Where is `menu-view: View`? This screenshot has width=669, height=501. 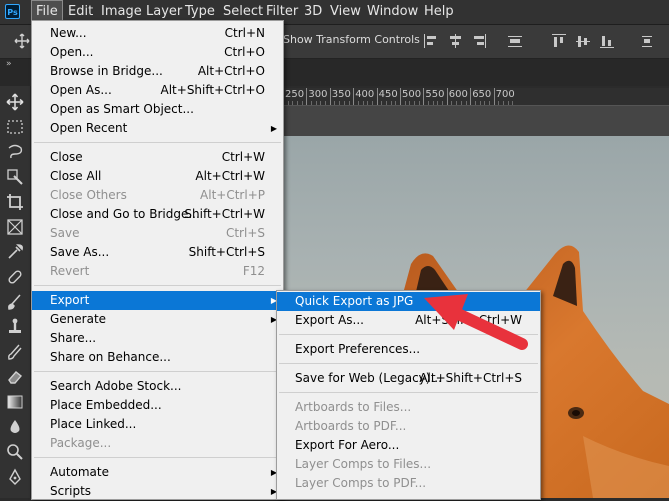
menu-view: View is located at coordinates (345, 12).